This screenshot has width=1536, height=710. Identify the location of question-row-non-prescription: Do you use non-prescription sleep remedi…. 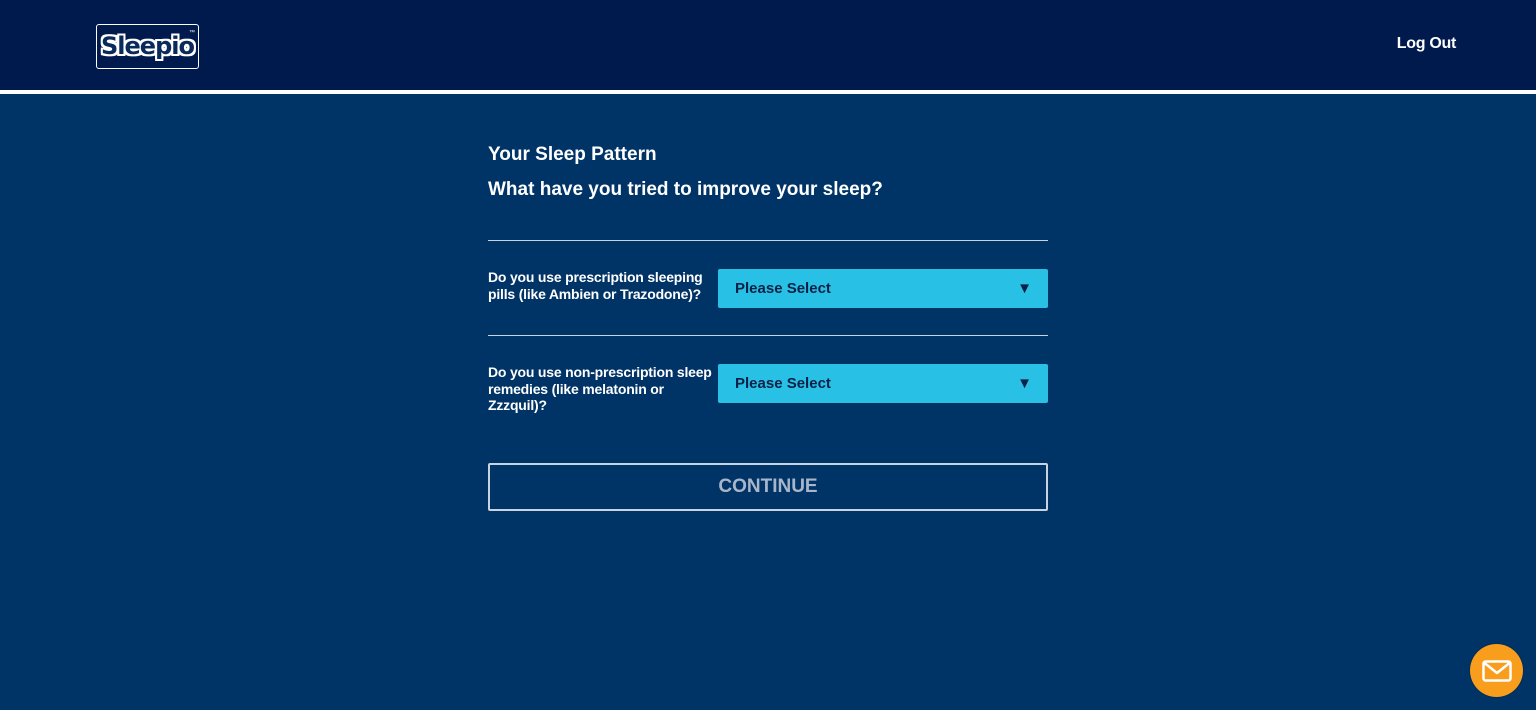
(768, 389).